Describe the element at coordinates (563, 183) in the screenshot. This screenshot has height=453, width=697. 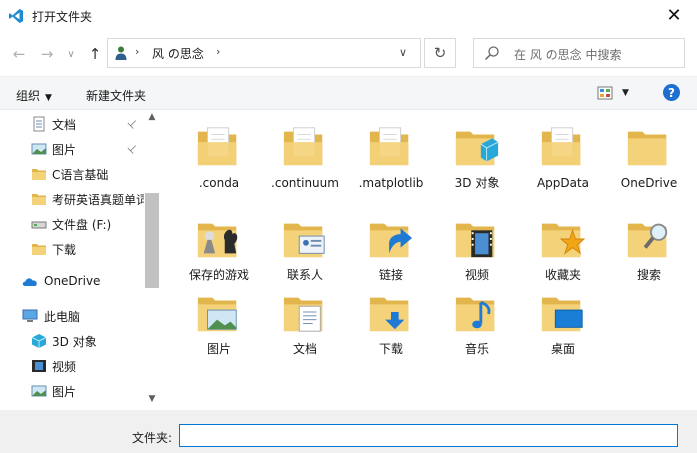
I see `file-item-label: AppData` at that location.